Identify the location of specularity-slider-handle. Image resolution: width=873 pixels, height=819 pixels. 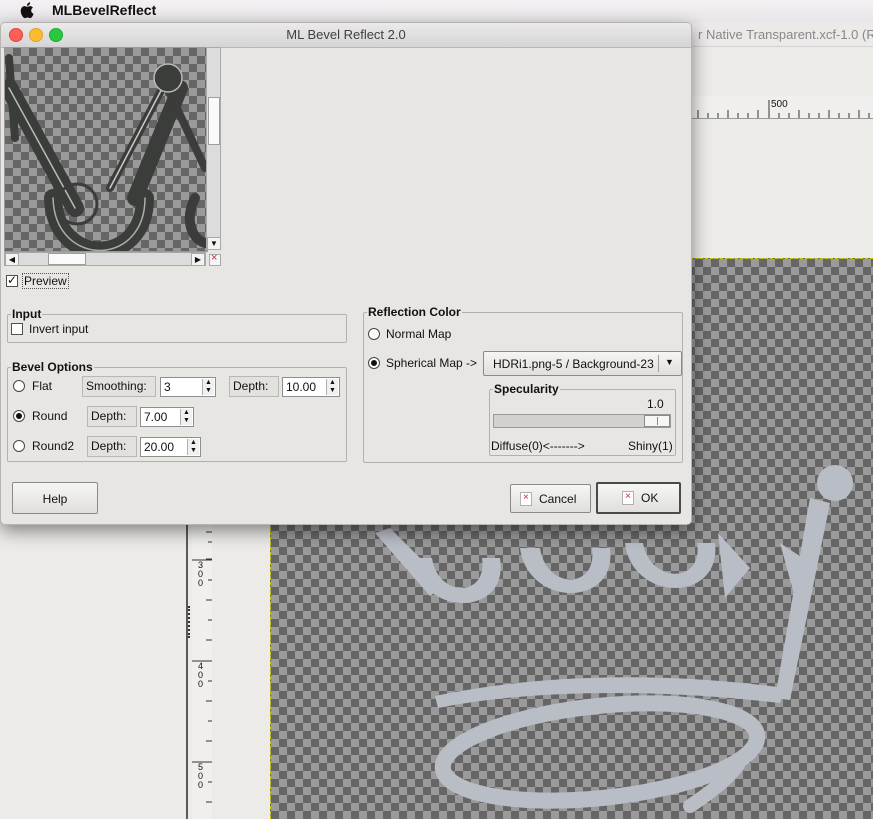
(657, 421).